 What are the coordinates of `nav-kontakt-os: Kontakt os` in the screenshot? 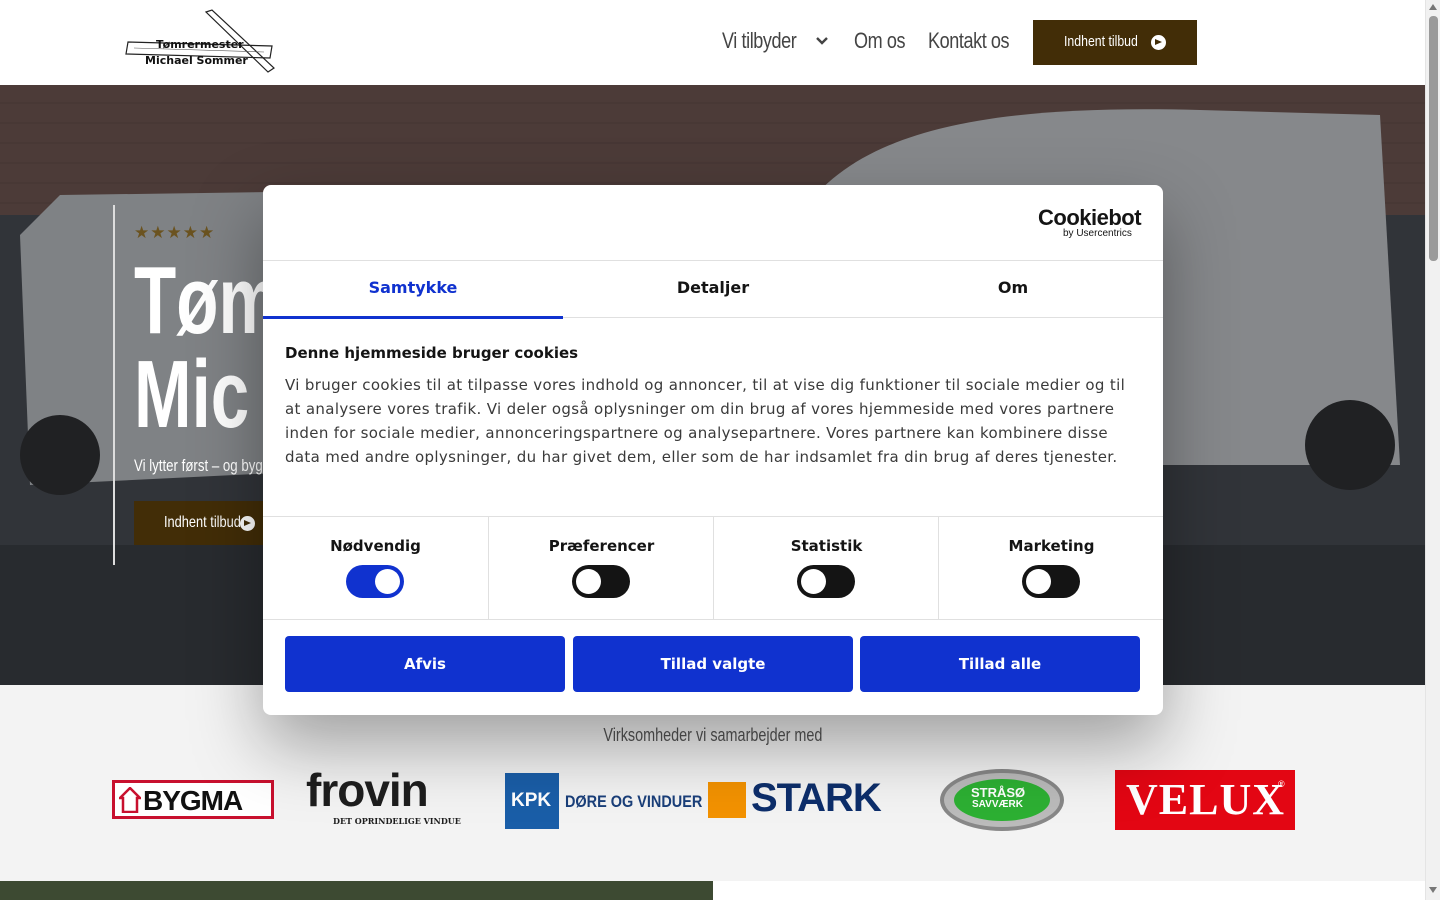 It's located at (969, 41).